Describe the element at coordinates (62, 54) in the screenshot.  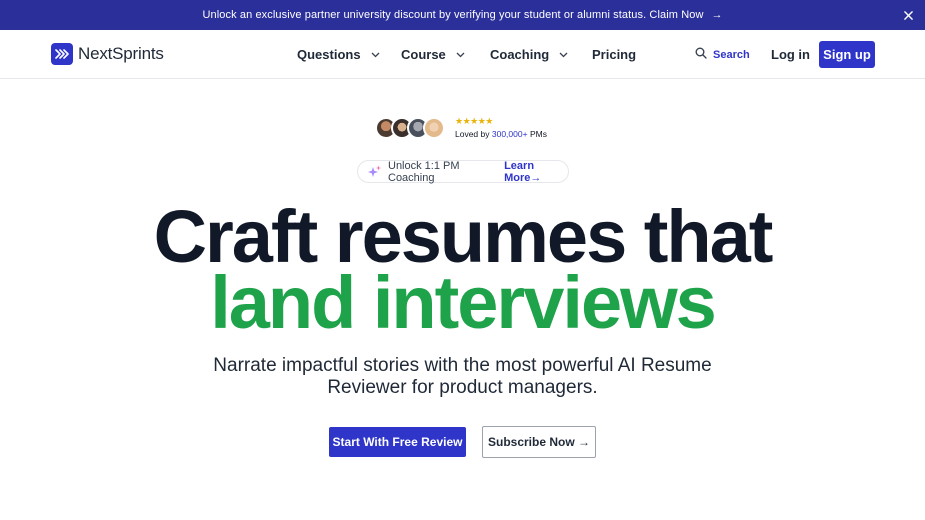
I see `logo-mark-icon` at that location.